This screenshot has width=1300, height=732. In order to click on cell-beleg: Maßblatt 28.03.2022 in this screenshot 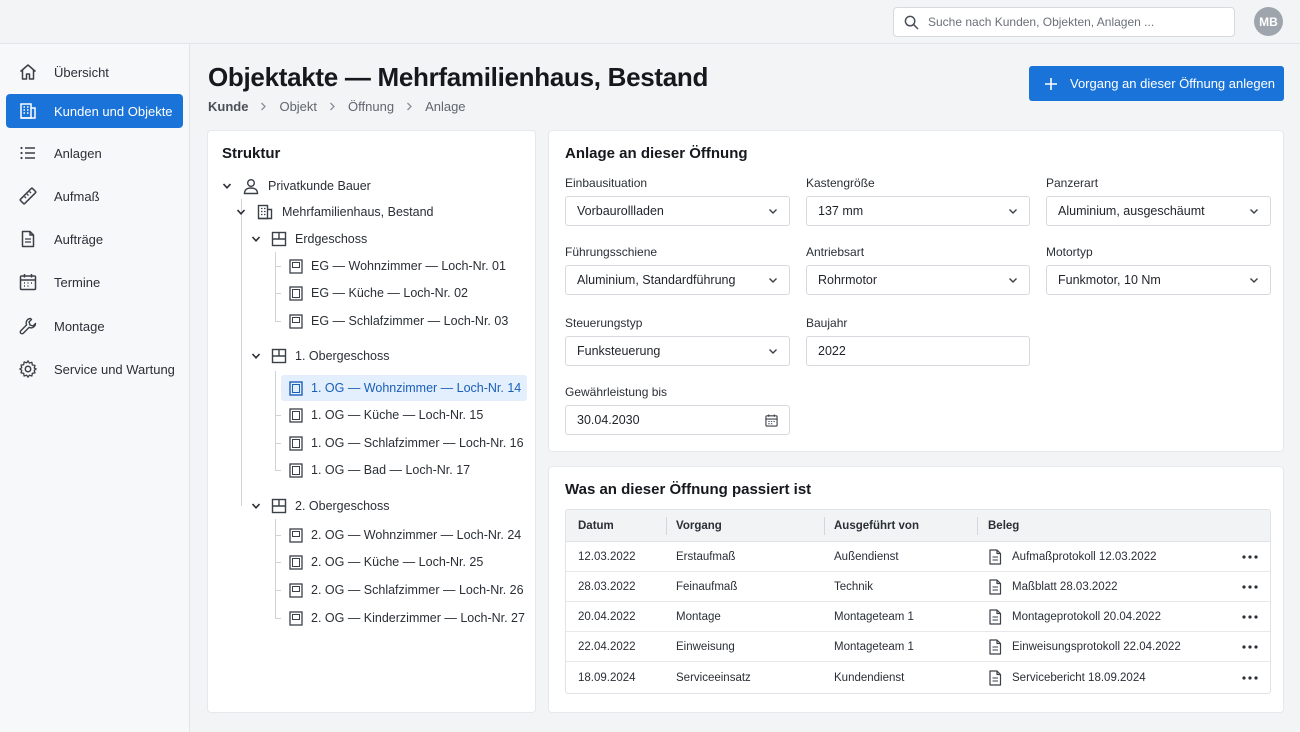, I will do `click(1053, 587)`.